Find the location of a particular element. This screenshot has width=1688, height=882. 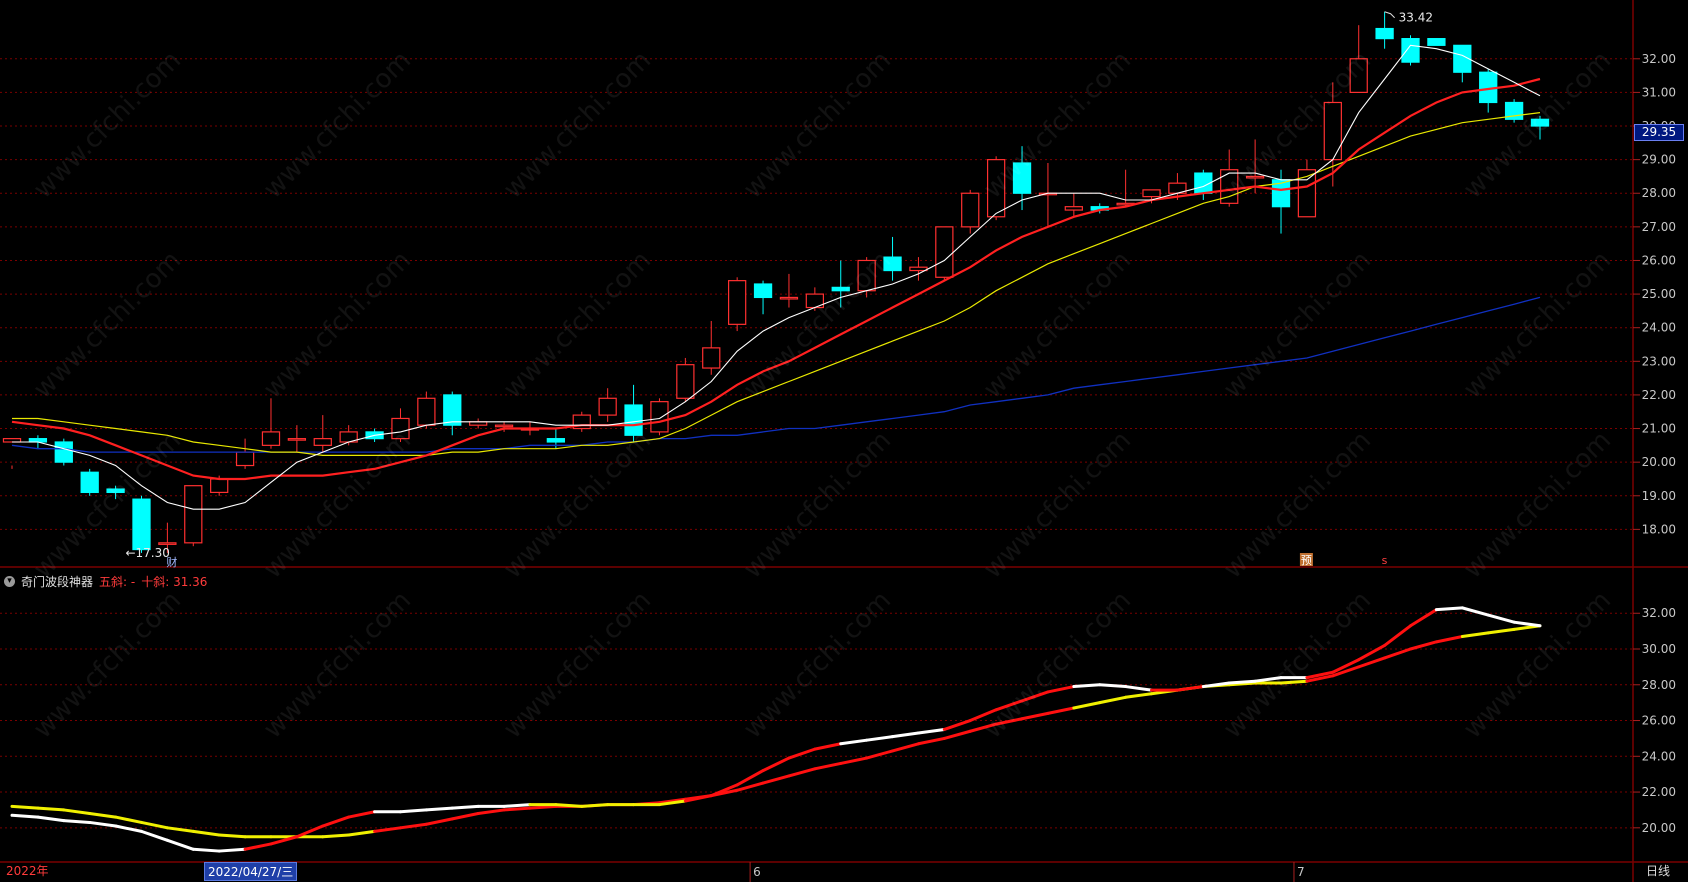

y-tick-label: 30.00 is located at coordinates (1659, 649).